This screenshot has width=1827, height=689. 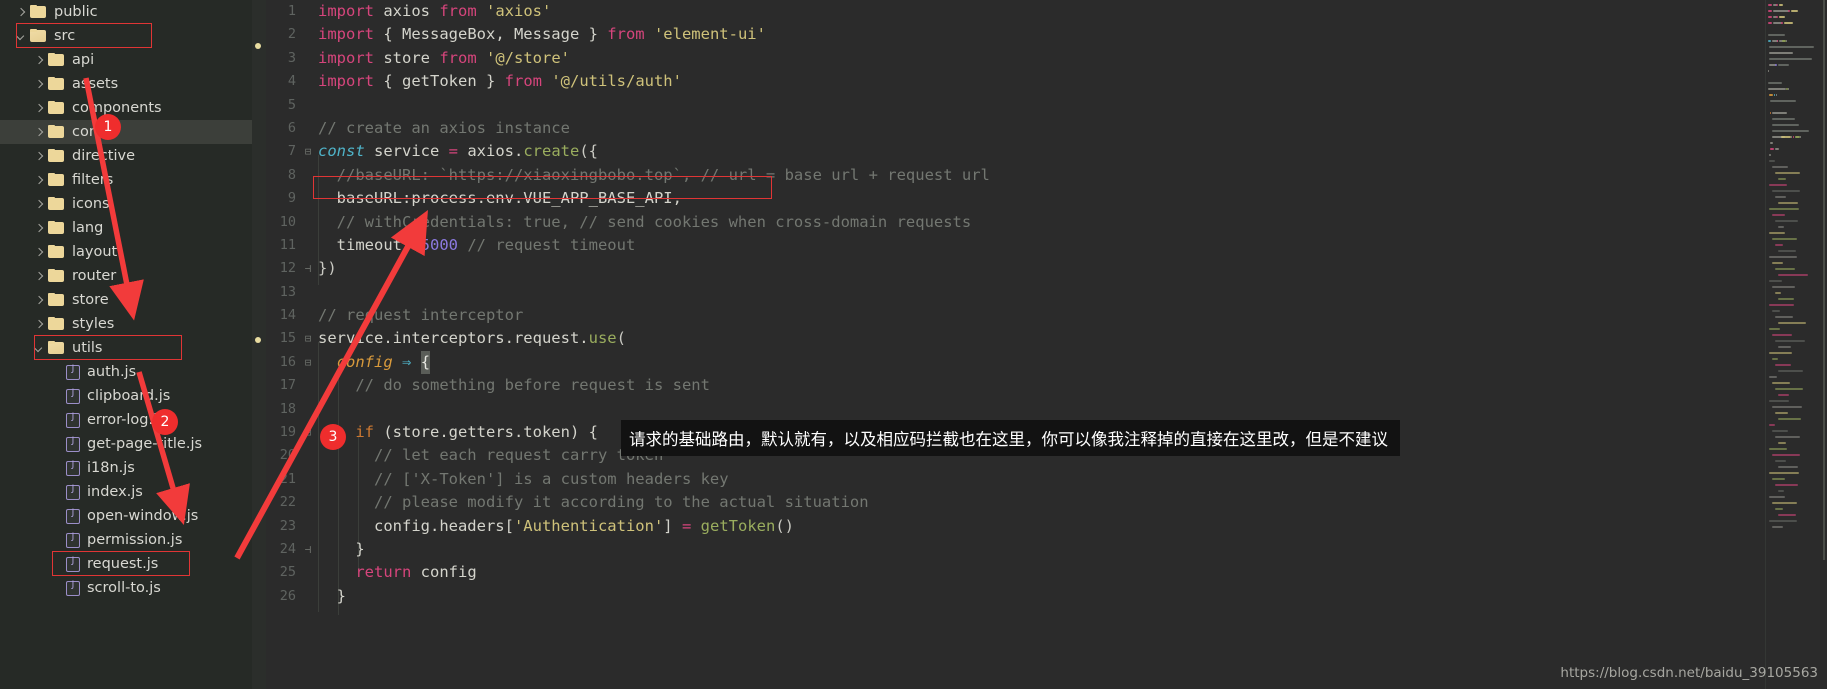 I want to click on code-line: 12 ⊣}), so click(x=1046, y=268).